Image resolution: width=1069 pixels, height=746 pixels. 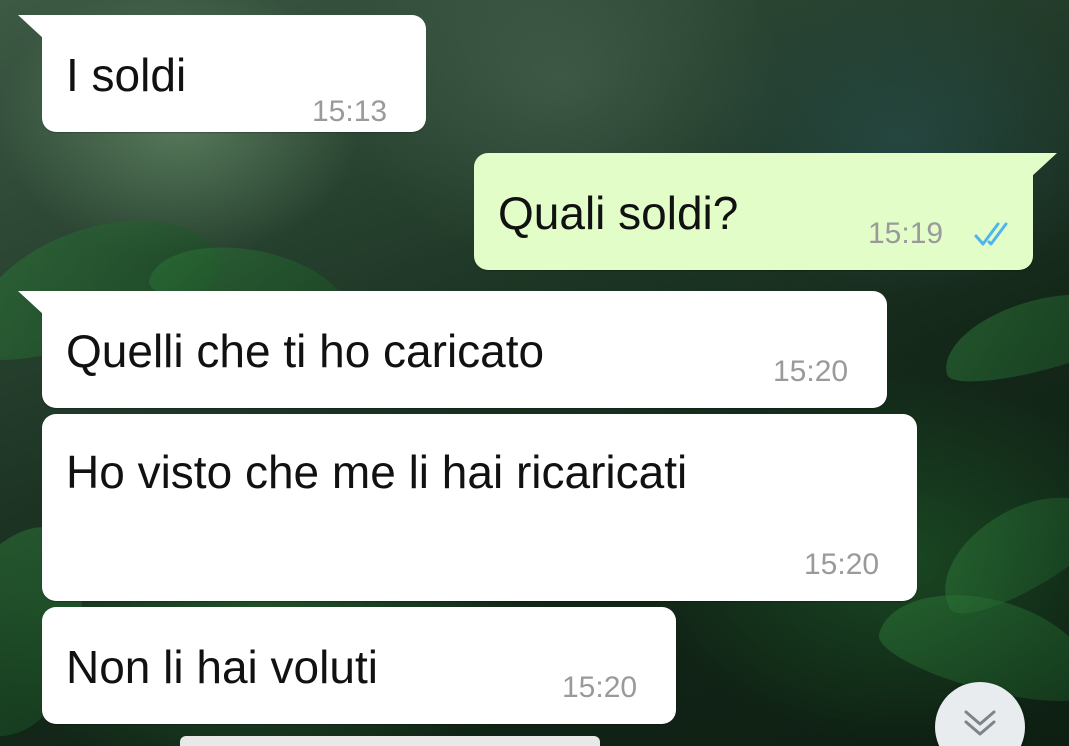 What do you see at coordinates (765, 211) in the screenshot?
I see `message-bubble-outgoing: Quali soldi? 15:19` at bounding box center [765, 211].